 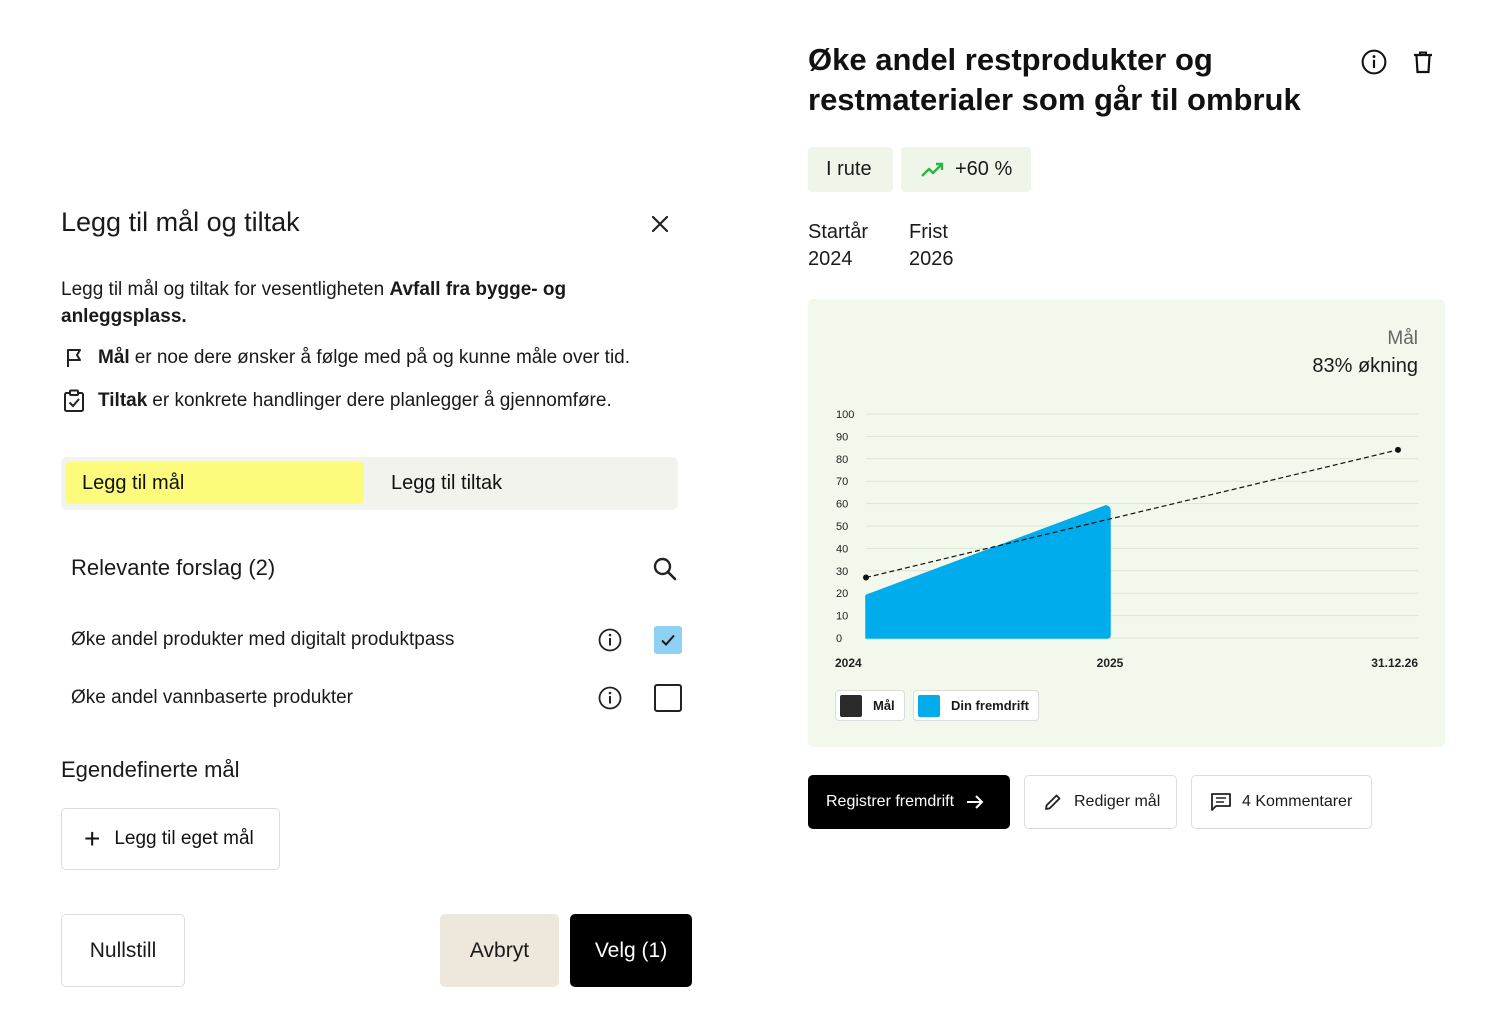 What do you see at coordinates (1117, 801) in the screenshot?
I see `edit-goal-label: Rediger mål` at bounding box center [1117, 801].